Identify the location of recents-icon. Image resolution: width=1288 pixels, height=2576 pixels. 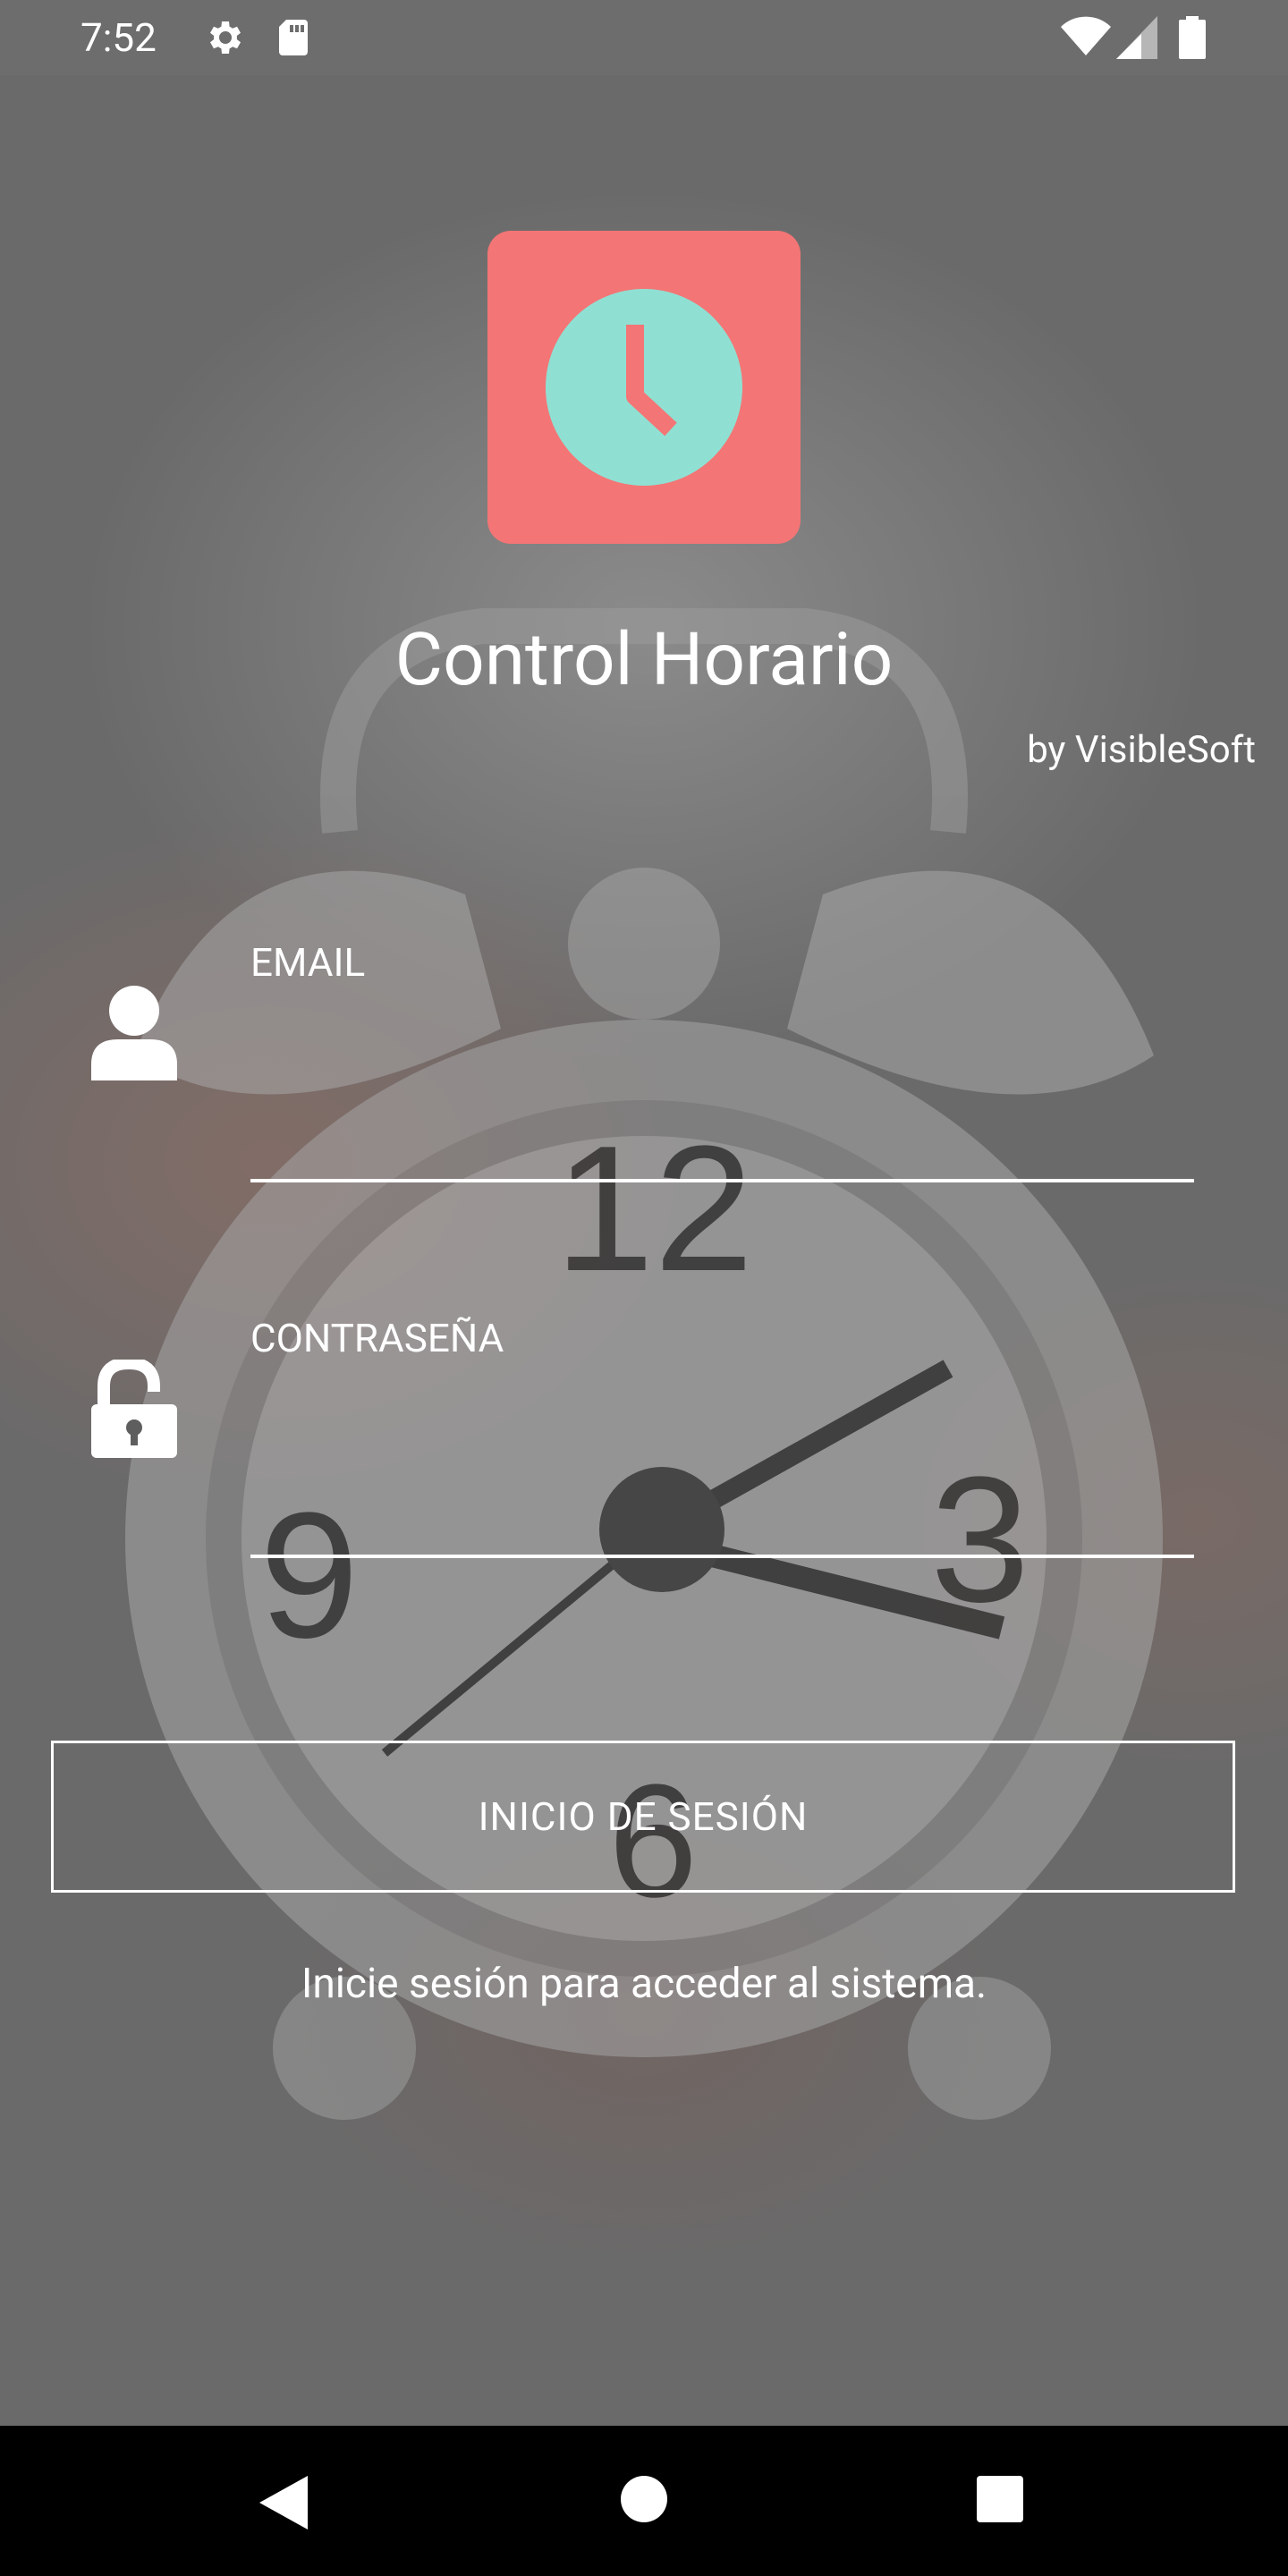
(1000, 2499).